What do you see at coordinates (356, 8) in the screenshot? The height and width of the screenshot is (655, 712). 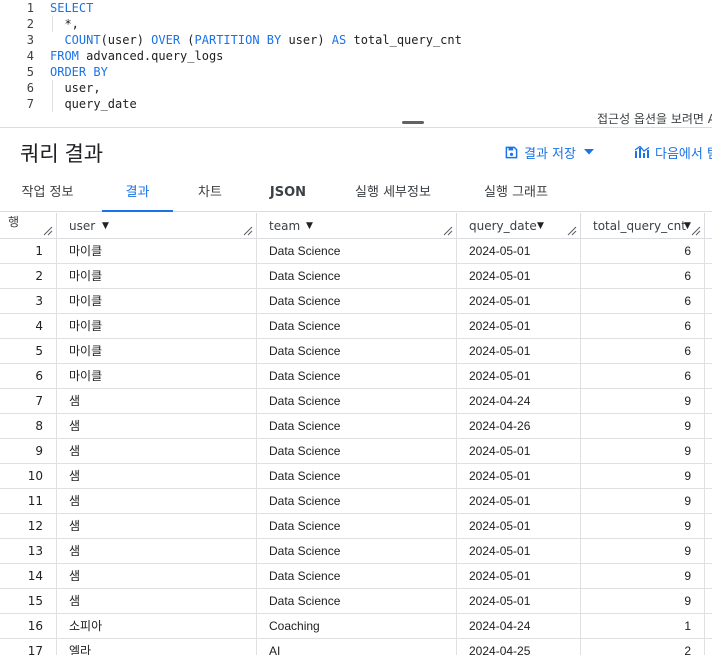 I see `code-line: 1 SELECT` at bounding box center [356, 8].